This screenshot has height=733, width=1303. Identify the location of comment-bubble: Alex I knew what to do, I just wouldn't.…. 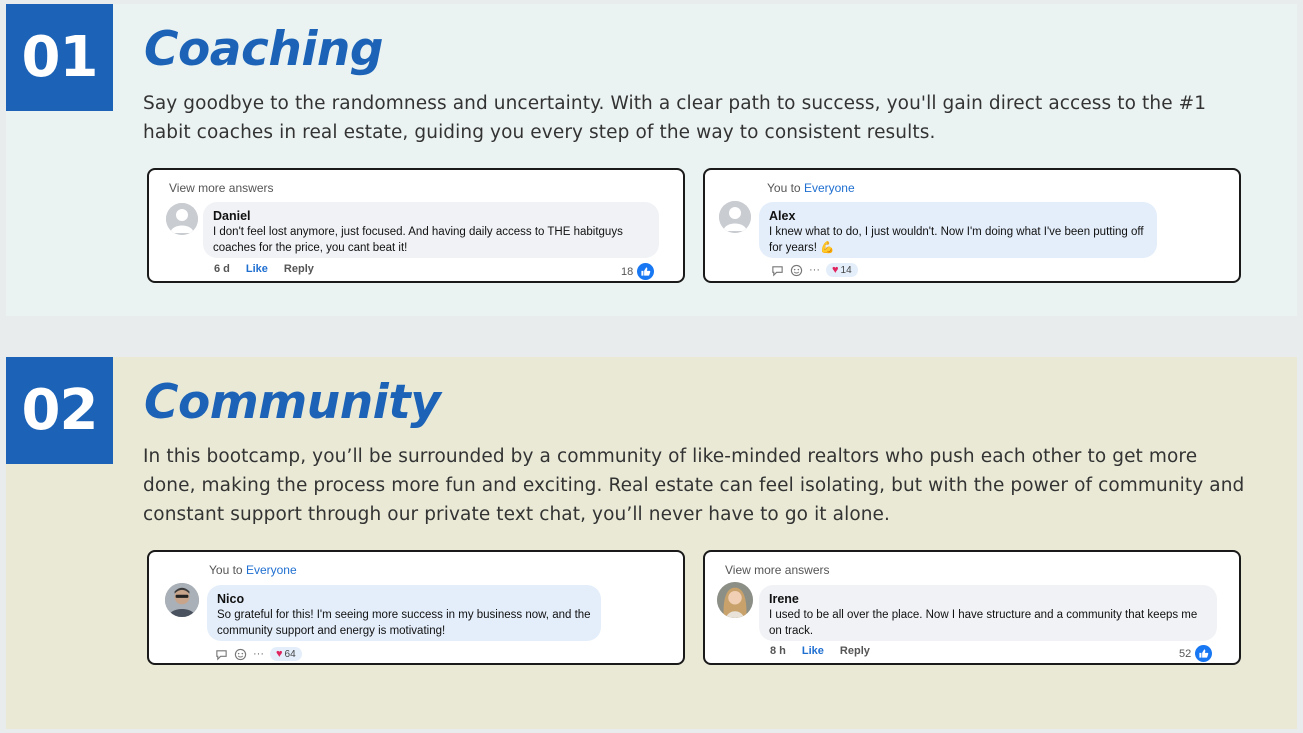
(958, 230).